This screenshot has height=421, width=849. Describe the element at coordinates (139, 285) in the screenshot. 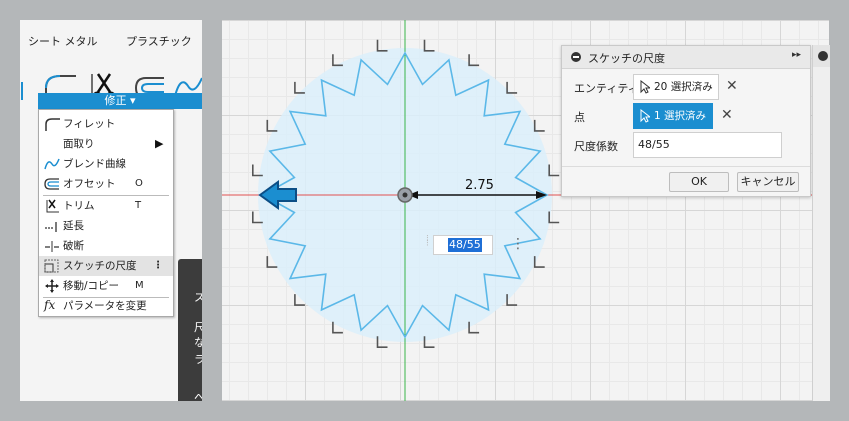

I see `menu-item-shortcut: M` at that location.